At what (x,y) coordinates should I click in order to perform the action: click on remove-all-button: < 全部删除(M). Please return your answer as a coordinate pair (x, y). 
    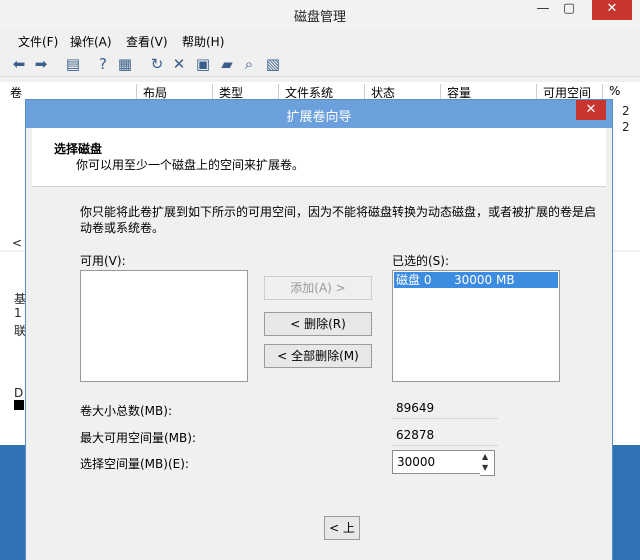
    Looking at the image, I should click on (318, 356).